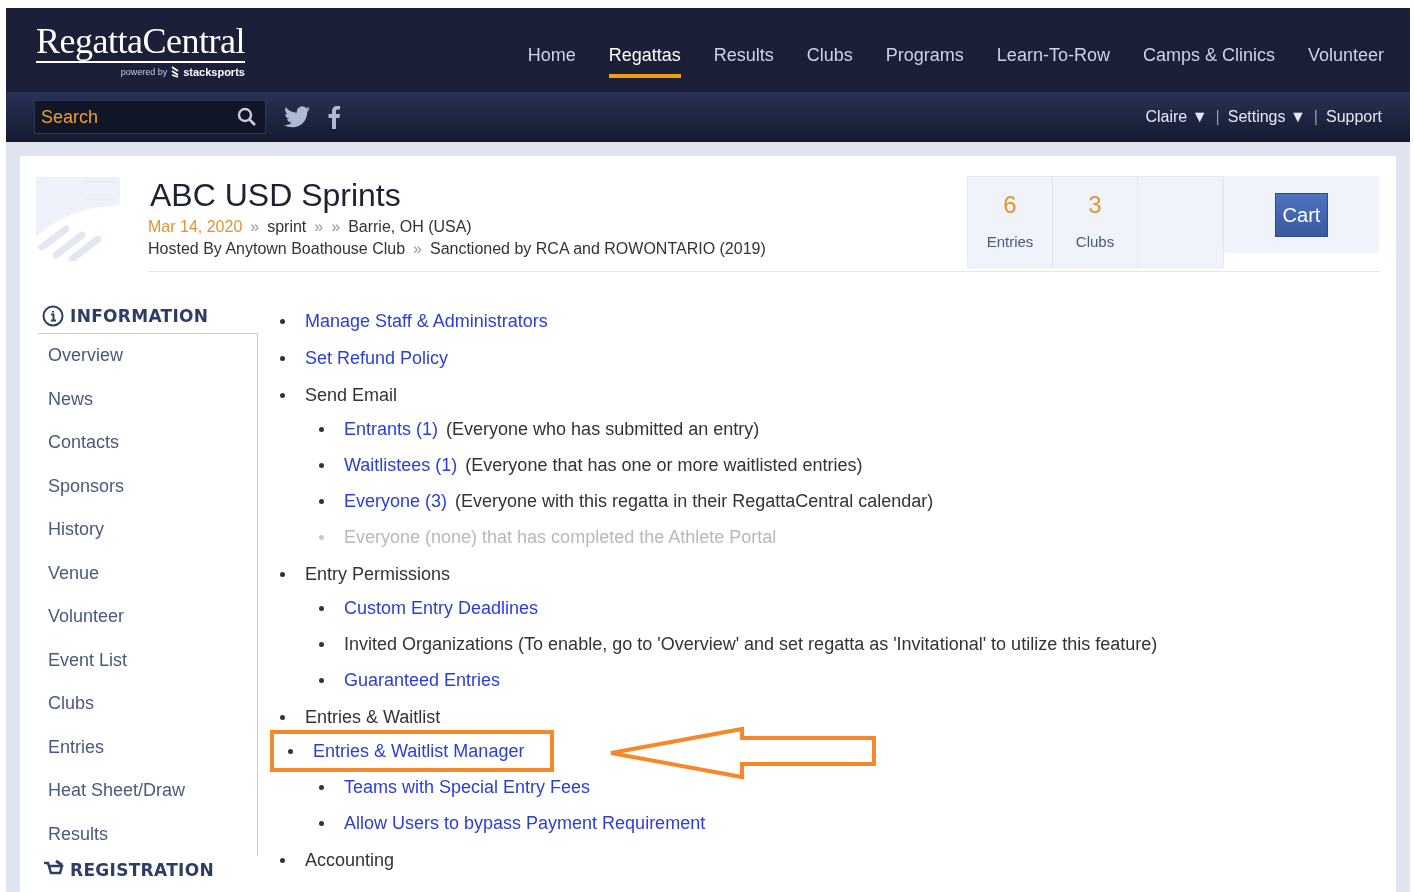  Describe the element at coordinates (1345, 56) in the screenshot. I see `nav-tab: Volunteer` at that location.